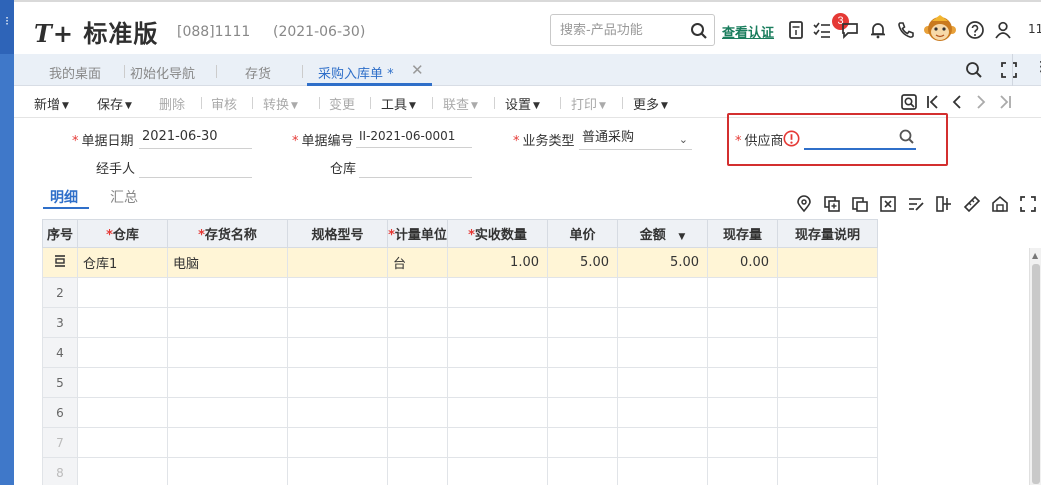 Image resolution: width=1041 pixels, height=485 pixels. I want to click on doc-no-field: II-2021-06-0001, so click(414, 137).